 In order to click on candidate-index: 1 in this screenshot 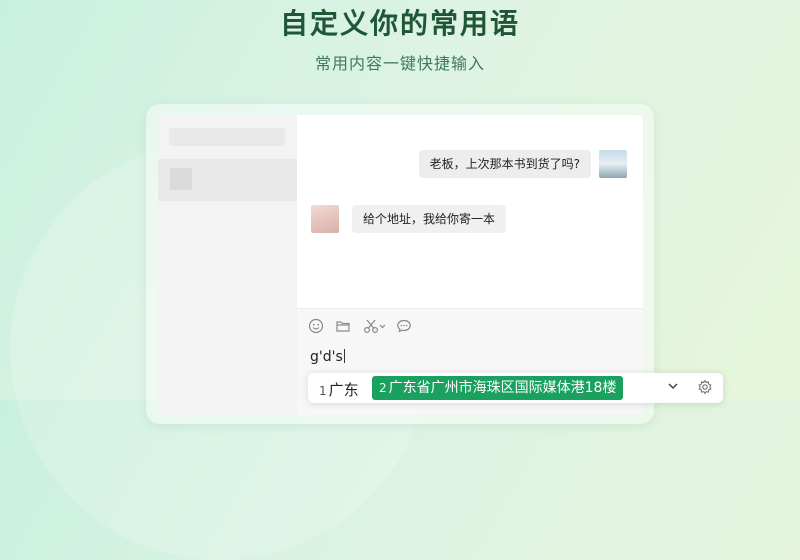, I will do `click(323, 391)`.